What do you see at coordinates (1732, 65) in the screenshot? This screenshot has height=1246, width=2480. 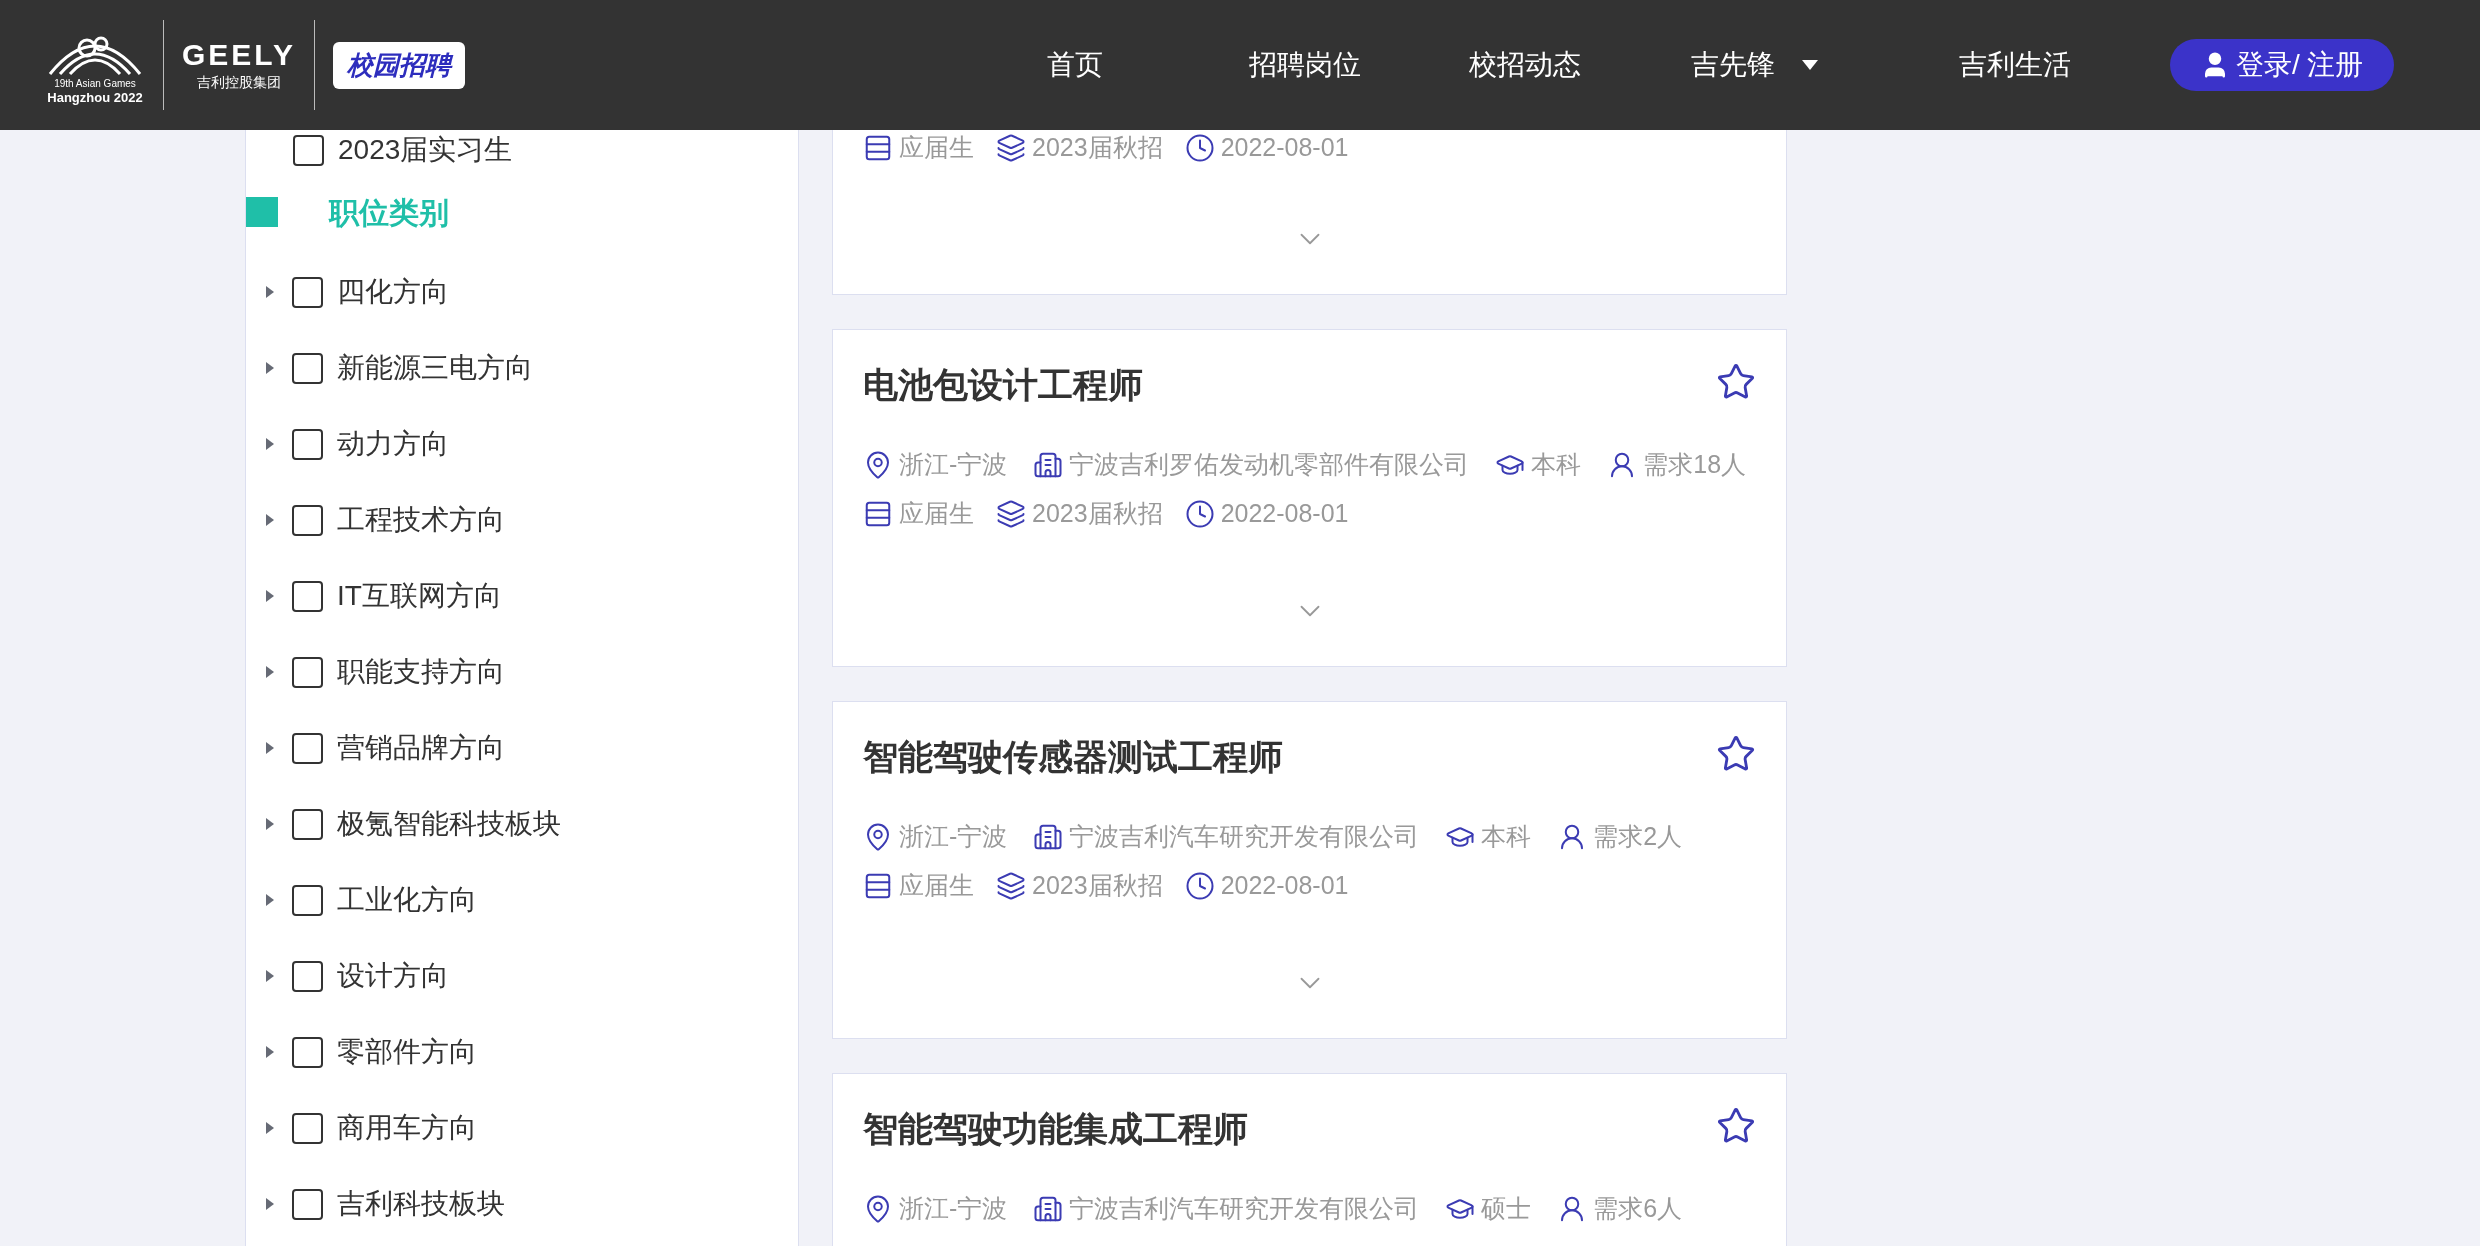 I see `nav-link: 吉先锋` at bounding box center [1732, 65].